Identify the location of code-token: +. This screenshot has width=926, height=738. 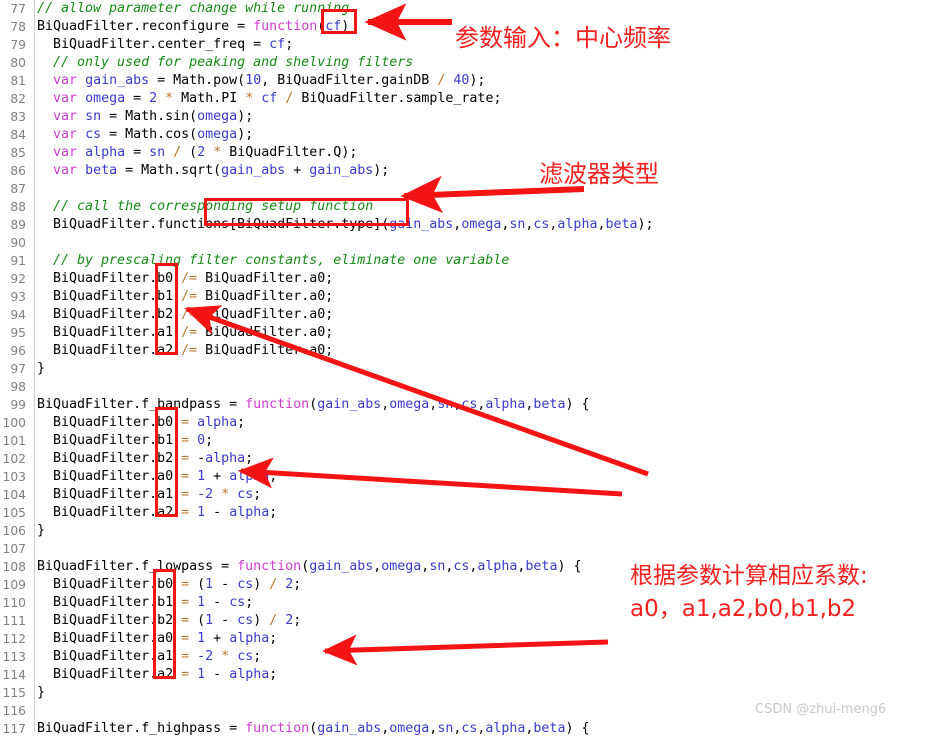
(297, 170).